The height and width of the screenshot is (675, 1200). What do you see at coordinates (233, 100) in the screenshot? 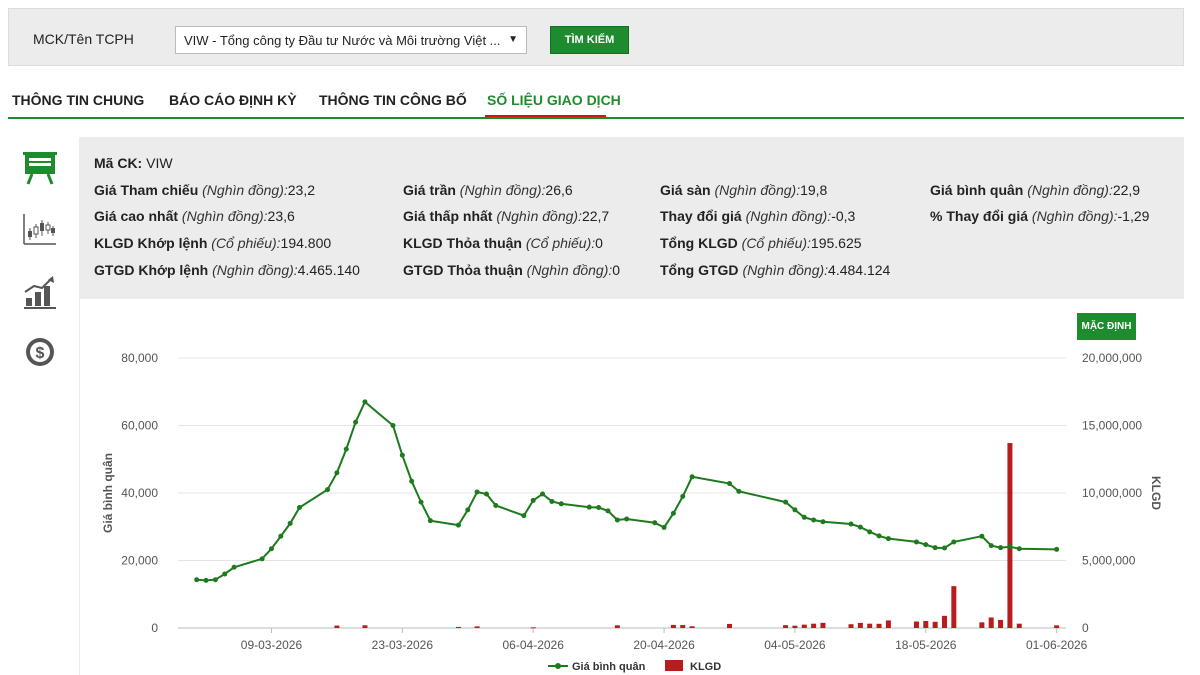
I see `tab-periodic-reports: BÁO CÁO ĐỊNH KỲ` at bounding box center [233, 100].